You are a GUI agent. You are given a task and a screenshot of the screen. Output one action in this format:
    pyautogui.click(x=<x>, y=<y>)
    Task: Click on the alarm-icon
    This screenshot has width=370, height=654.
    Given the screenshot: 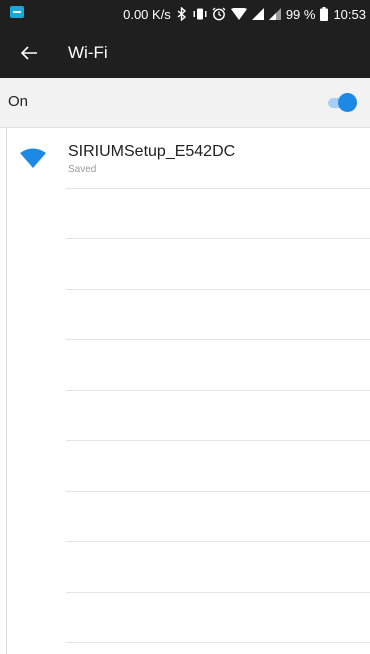 What is the action you would take?
    pyautogui.click(x=219, y=14)
    